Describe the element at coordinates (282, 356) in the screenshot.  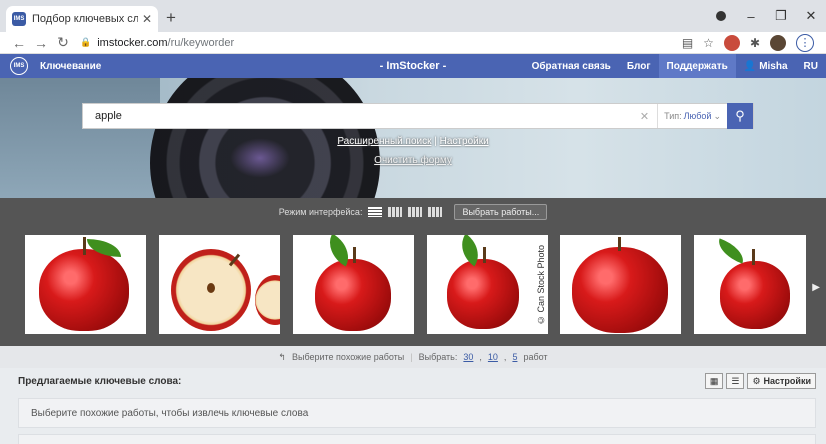
I see `back-arrow-icon: ↰` at that location.